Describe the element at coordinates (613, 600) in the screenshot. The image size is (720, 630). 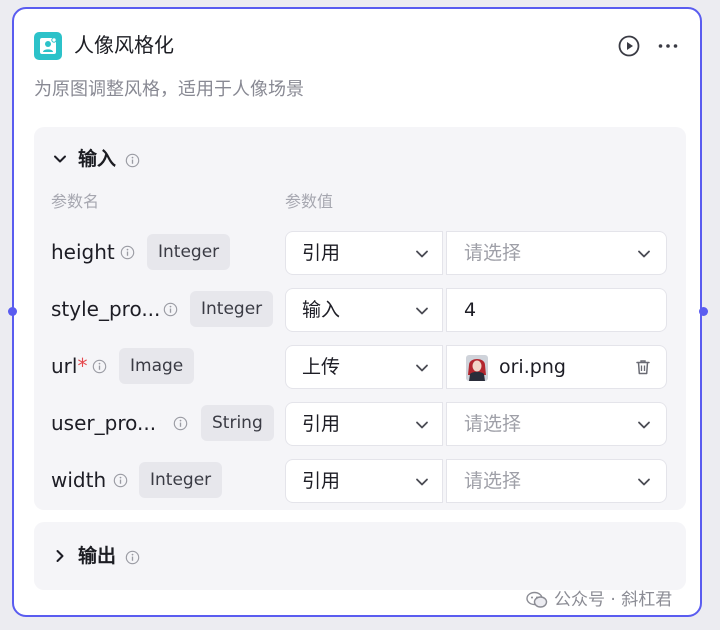
I see `watermark-text: 公众号 · 斜杠君` at that location.